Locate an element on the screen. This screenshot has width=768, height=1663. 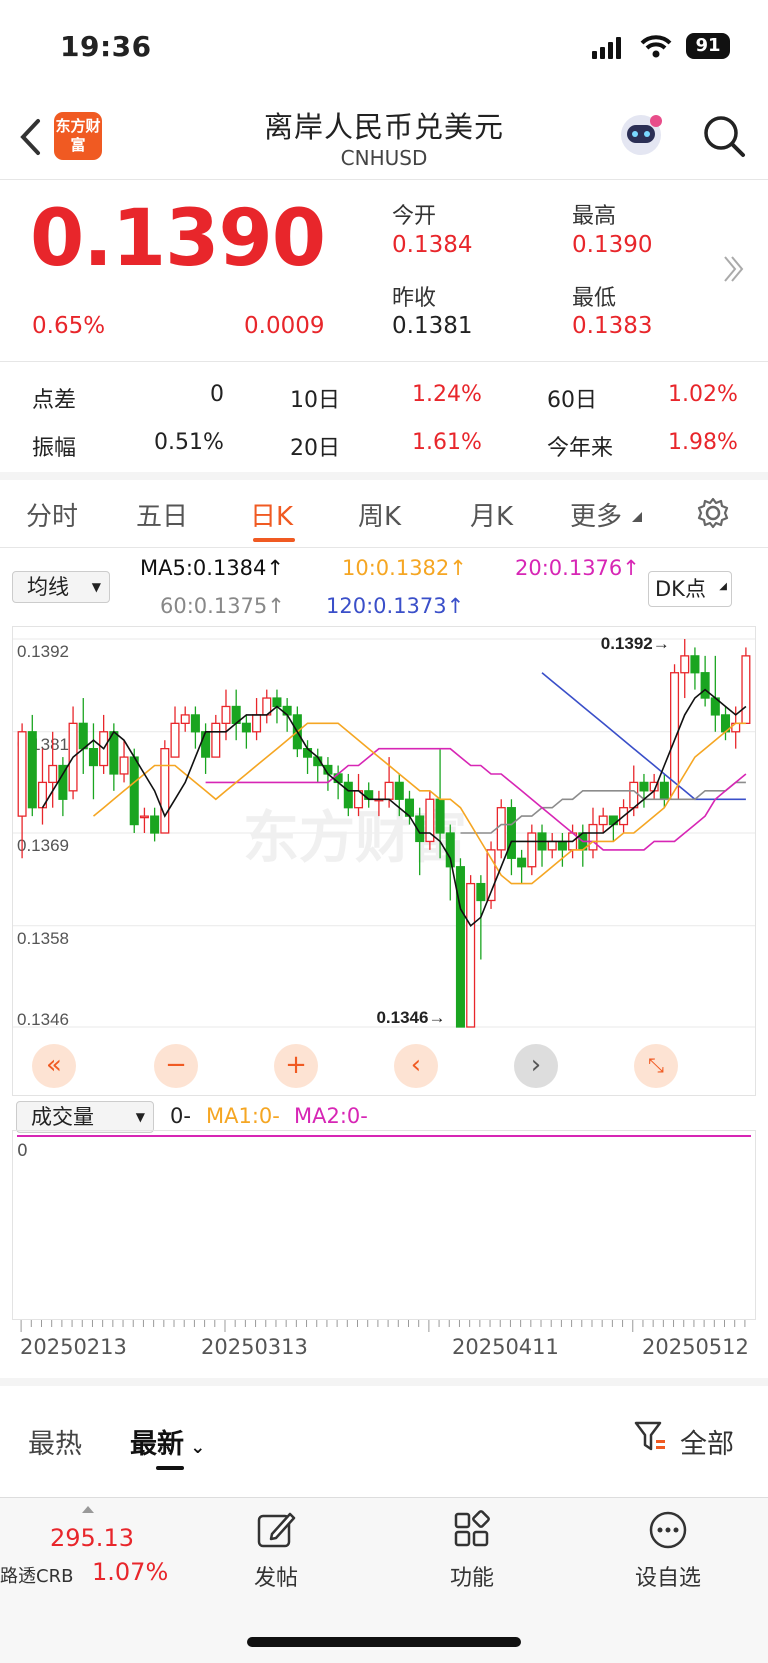
more-options-icon is located at coordinates (668, 1530).